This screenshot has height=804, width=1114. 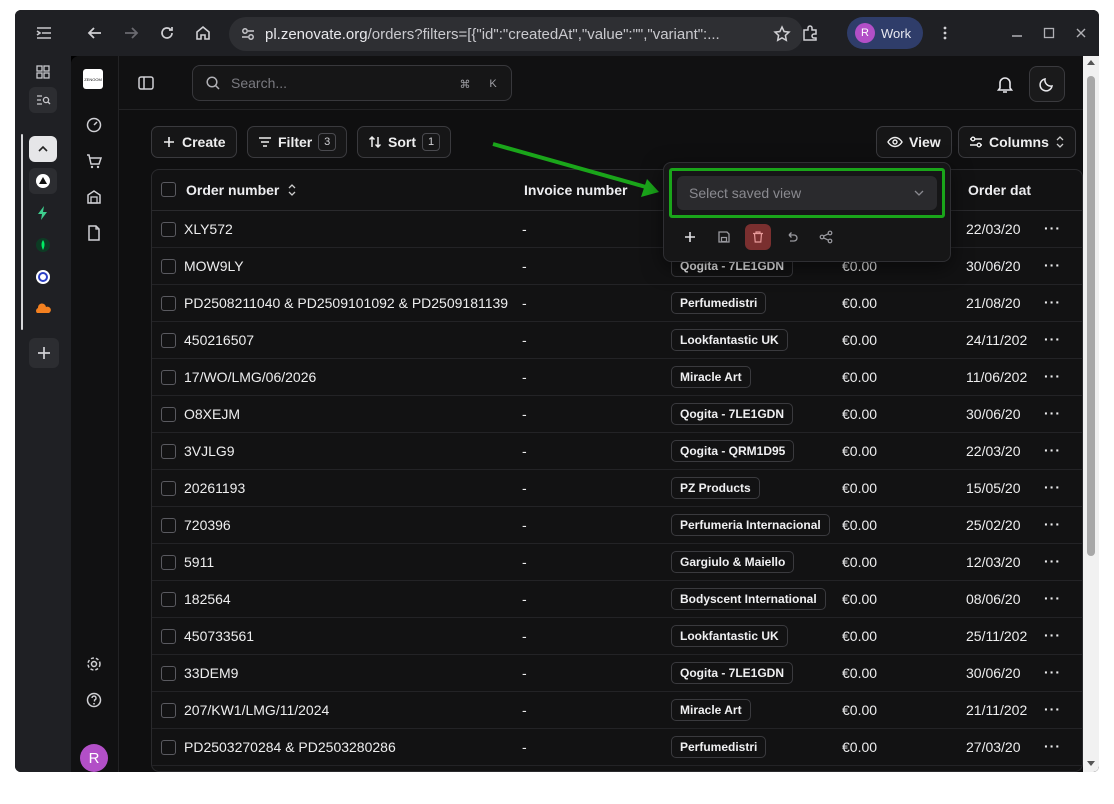 What do you see at coordinates (43, 277) in the screenshot?
I see `tab-favicon-c-icon` at bounding box center [43, 277].